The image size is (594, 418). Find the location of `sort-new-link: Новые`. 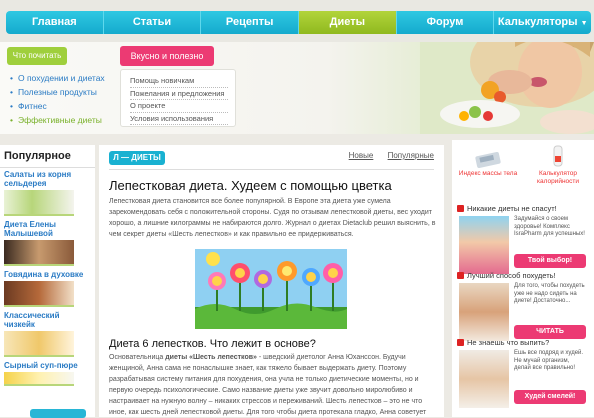

sort-new-link: Новые is located at coordinates (361, 155).